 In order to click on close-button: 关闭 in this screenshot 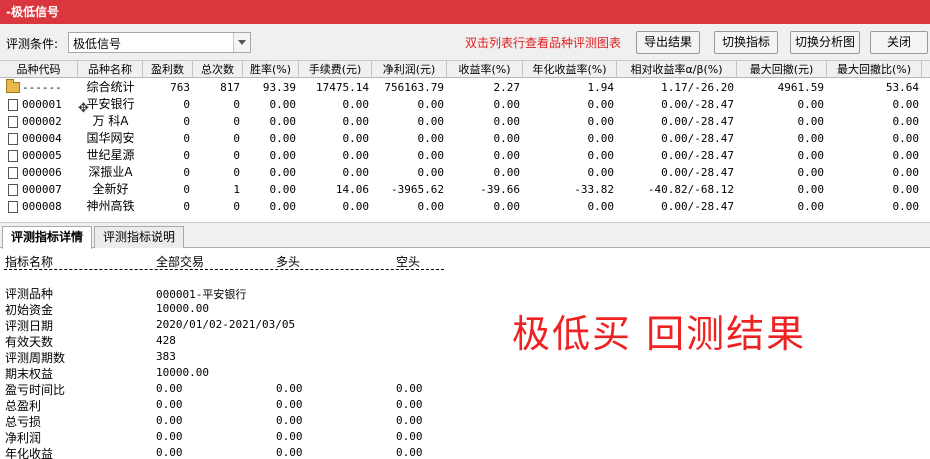, I will do `click(899, 42)`.